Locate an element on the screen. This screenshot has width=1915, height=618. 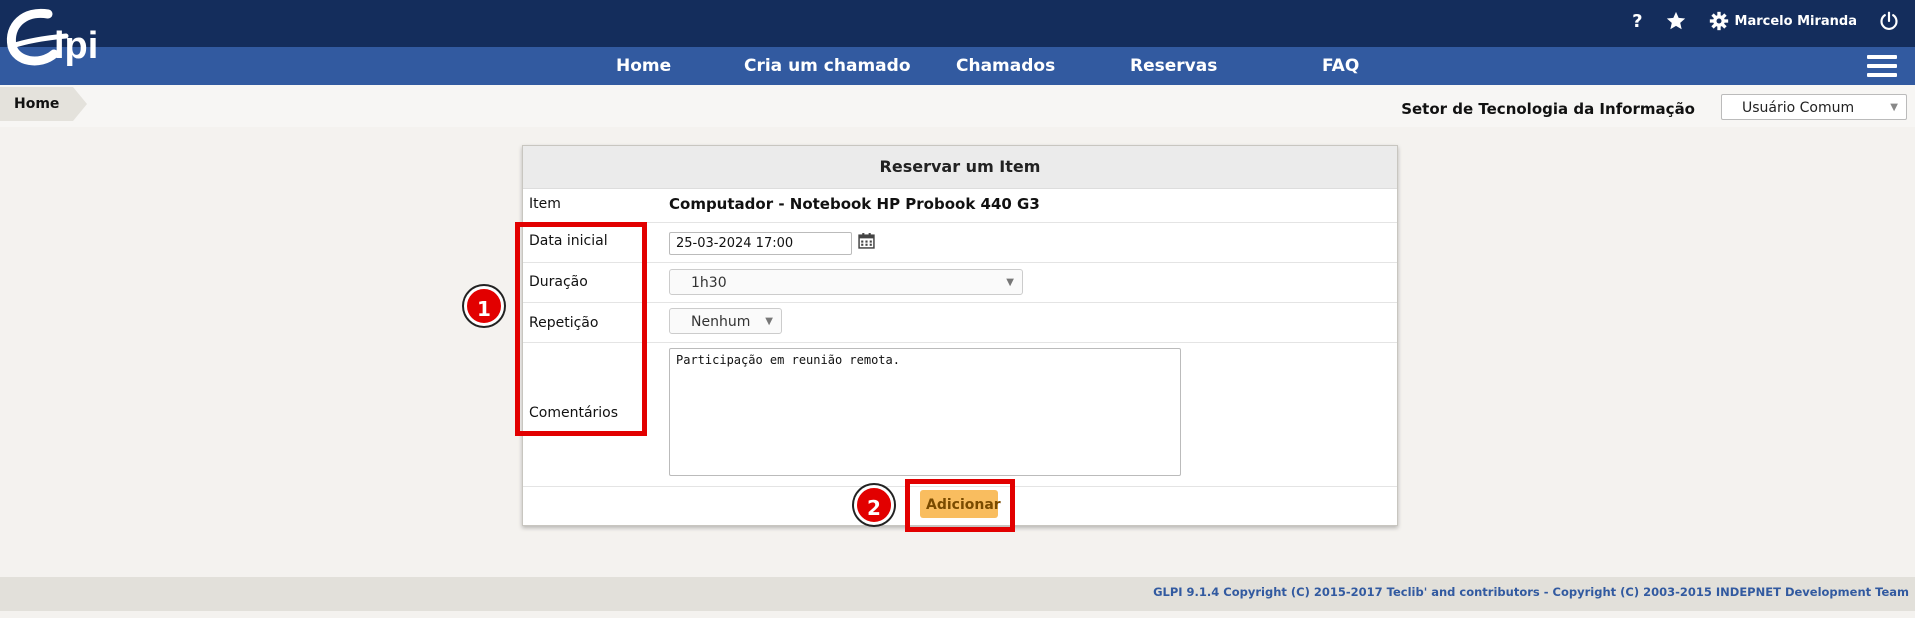
repeat-row: Repetição Nenhum ▼ is located at coordinates (960, 322).